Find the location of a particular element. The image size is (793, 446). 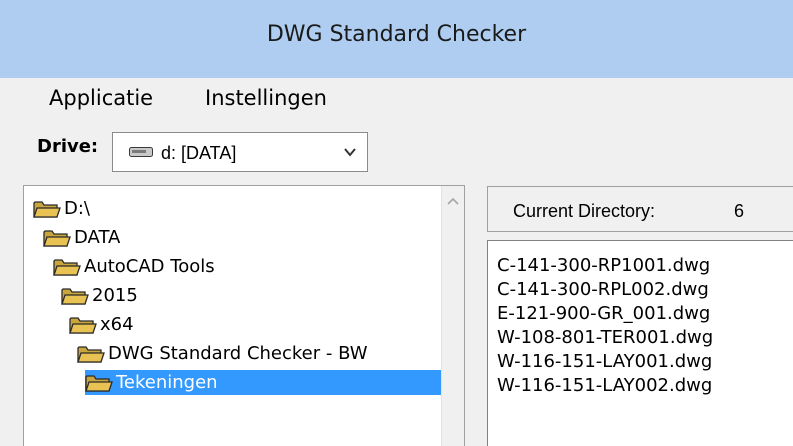

drive-value: d: [DATA] is located at coordinates (199, 153).